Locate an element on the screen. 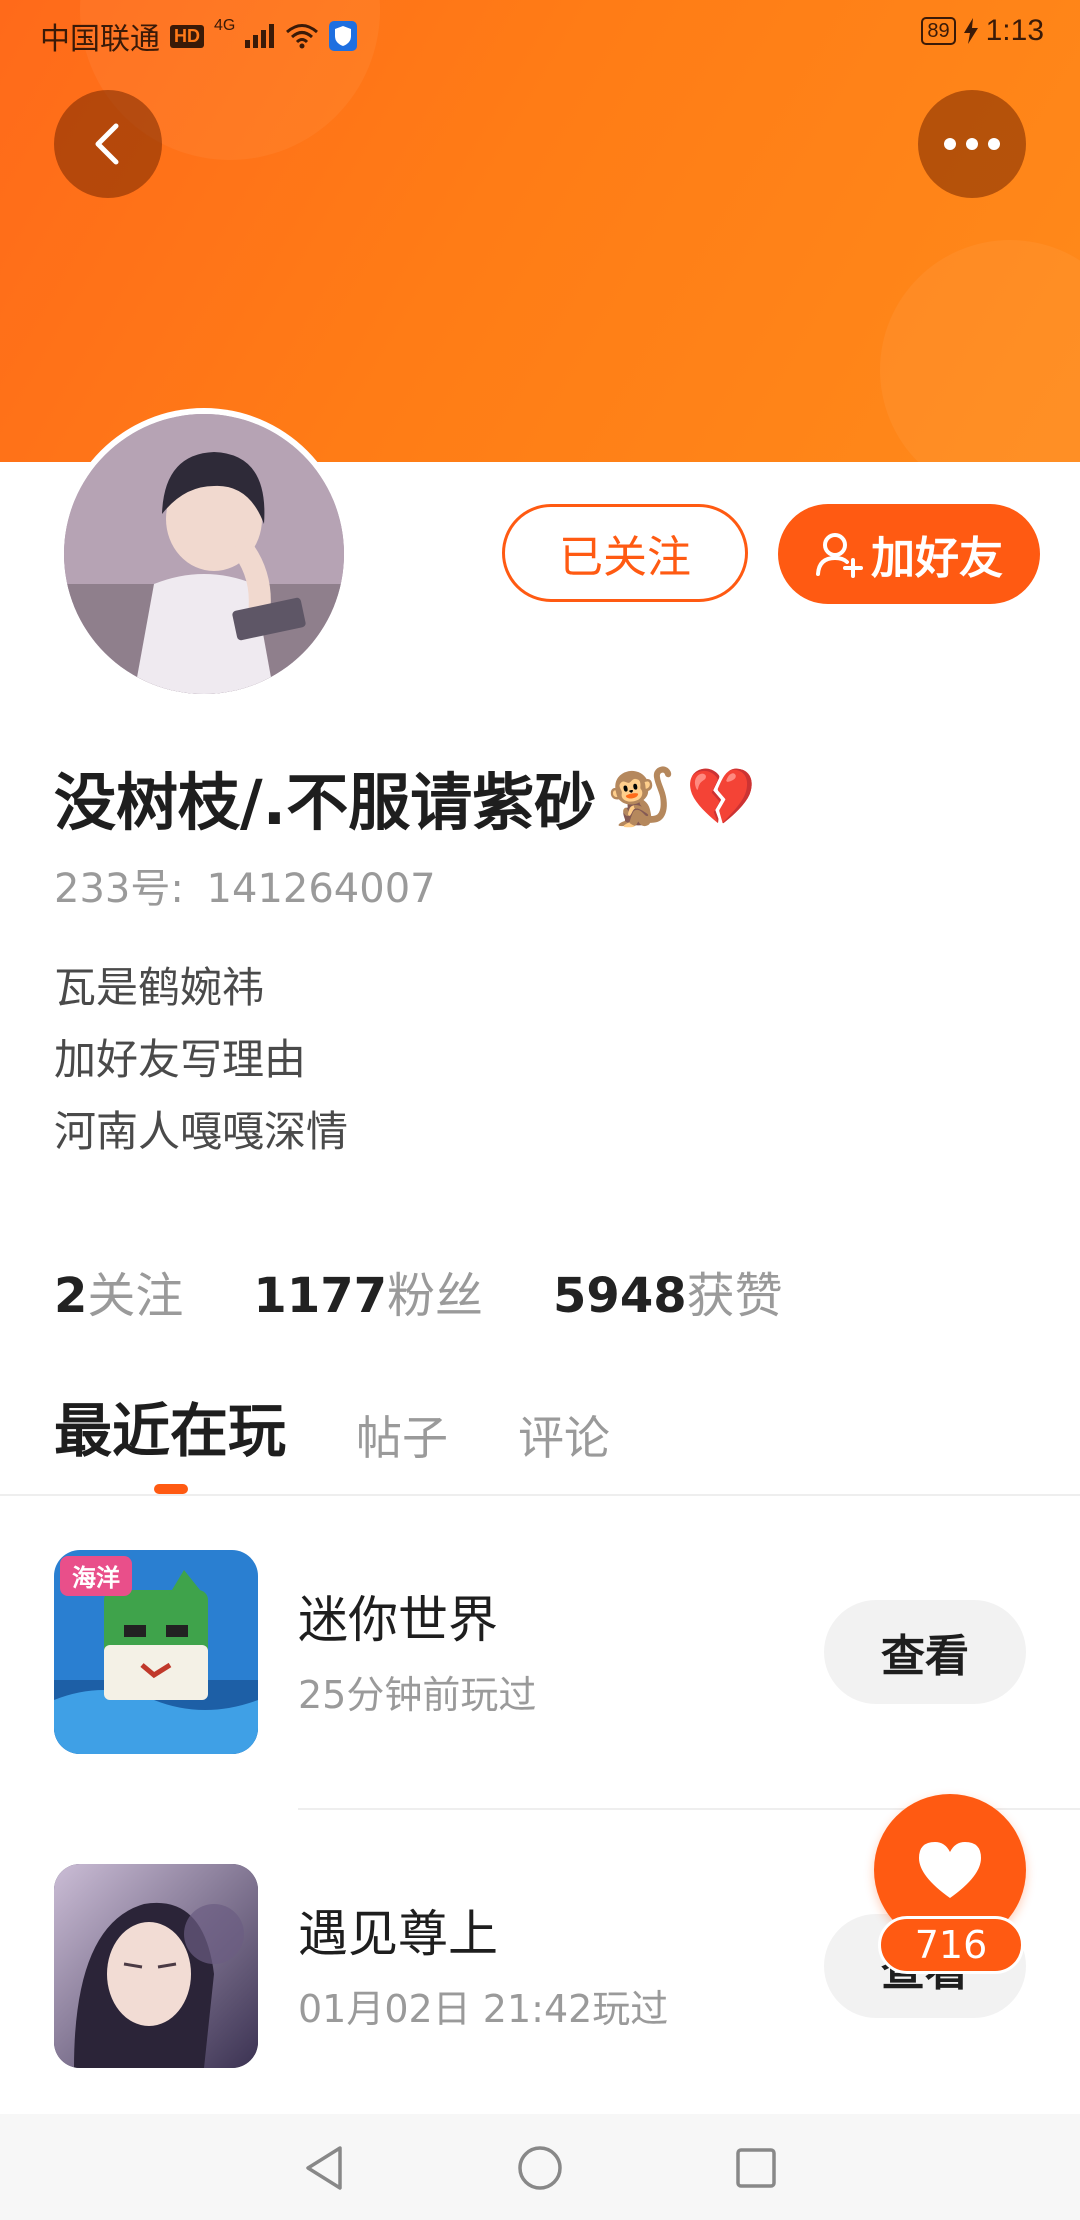 The image size is (1080, 2220). followed-button-label: 已关注 is located at coordinates (625, 557).